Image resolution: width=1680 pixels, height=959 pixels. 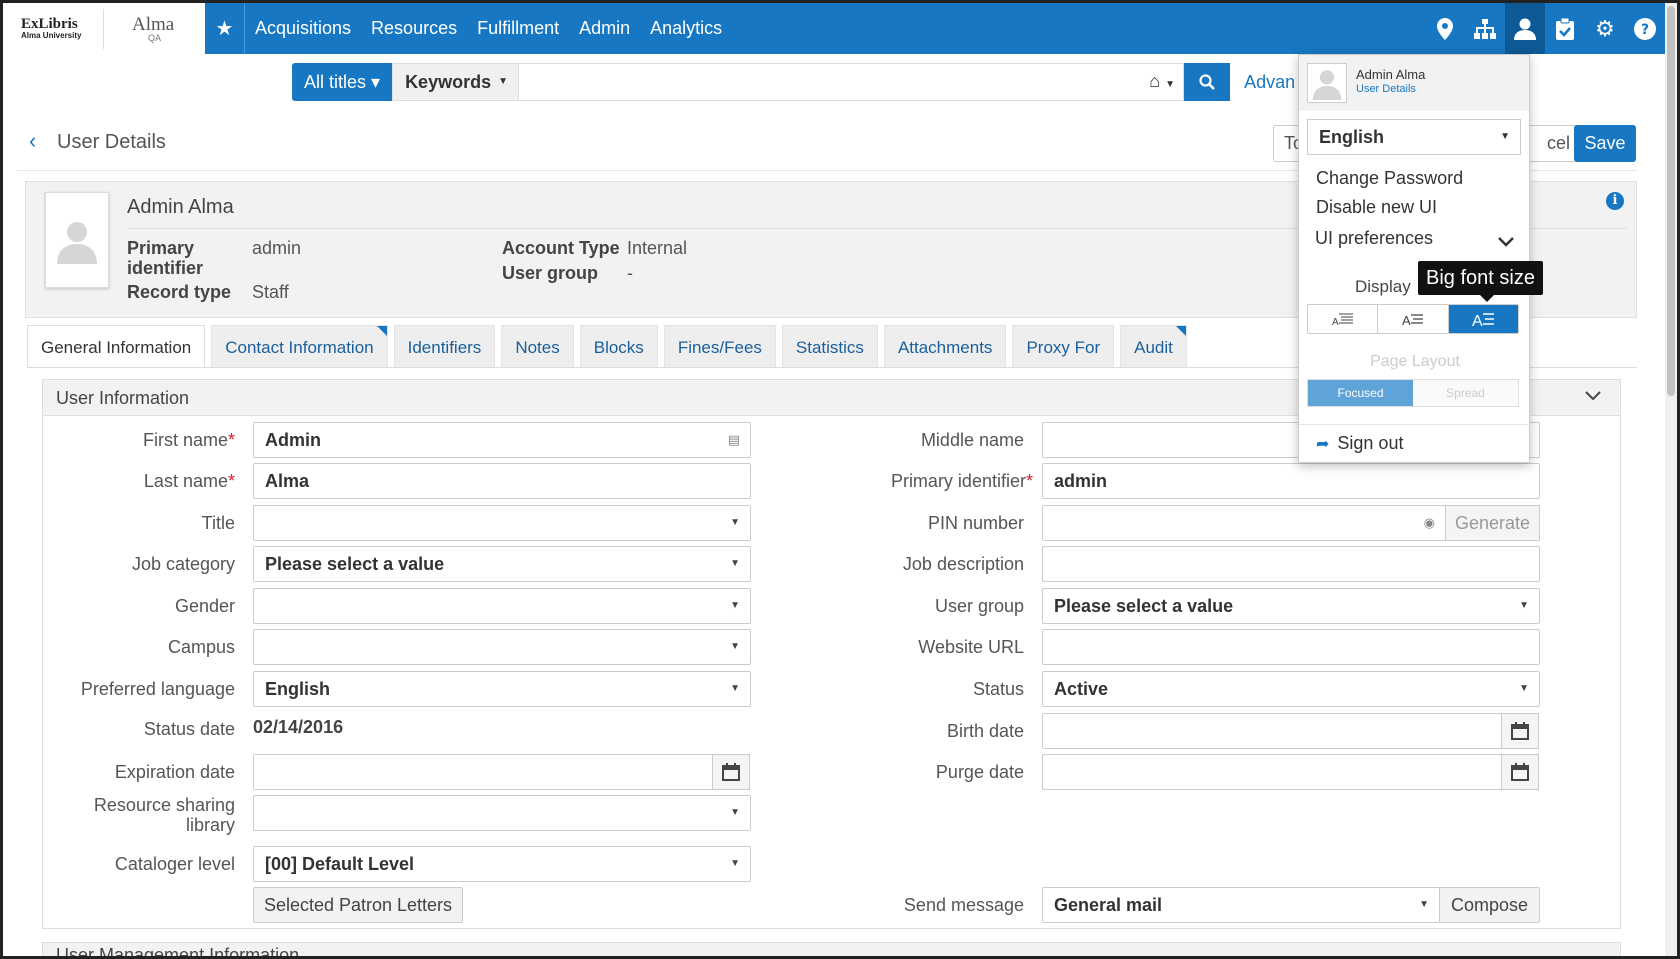 I want to click on disable-new-ui-link: Disable new UI, so click(x=1376, y=207).